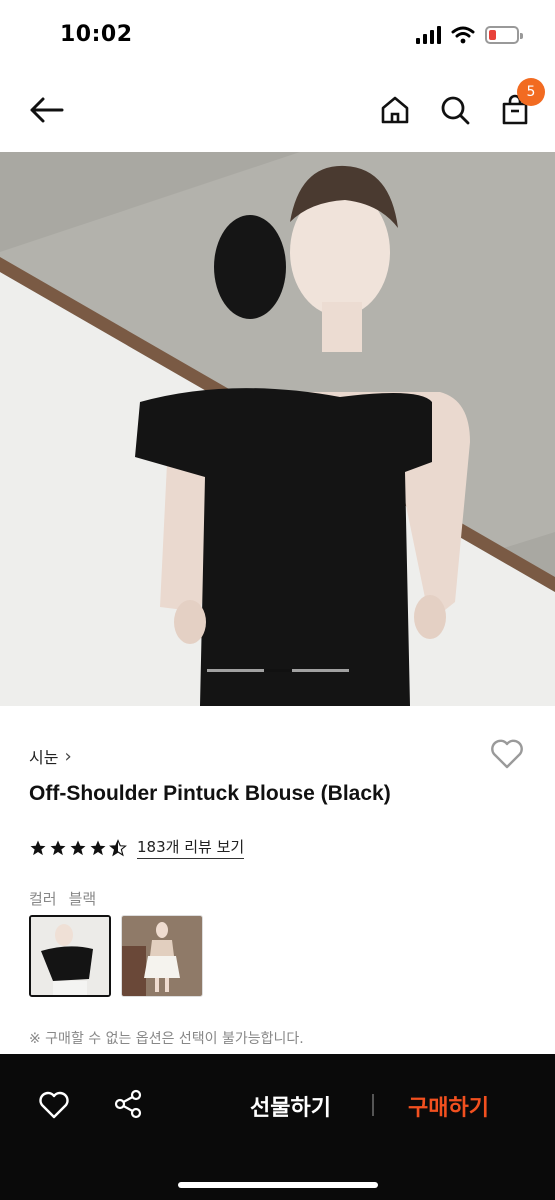 The image size is (555, 1200). What do you see at coordinates (62, 898) in the screenshot?
I see `color-option-label: 컬러 블랙` at bounding box center [62, 898].